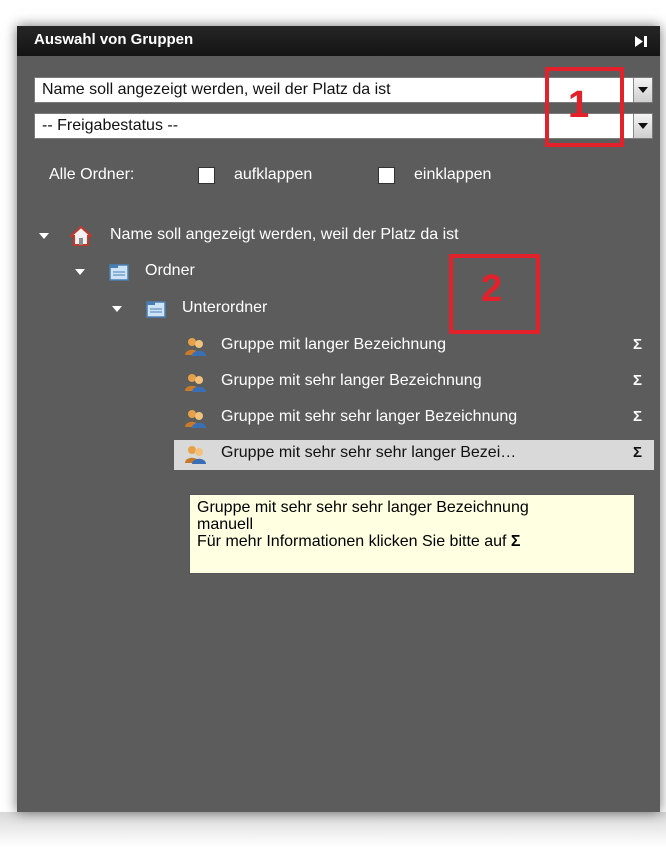 The image size is (666, 847). Describe the element at coordinates (452, 175) in the screenshot. I see `collapse-all-label: einklappen` at that location.